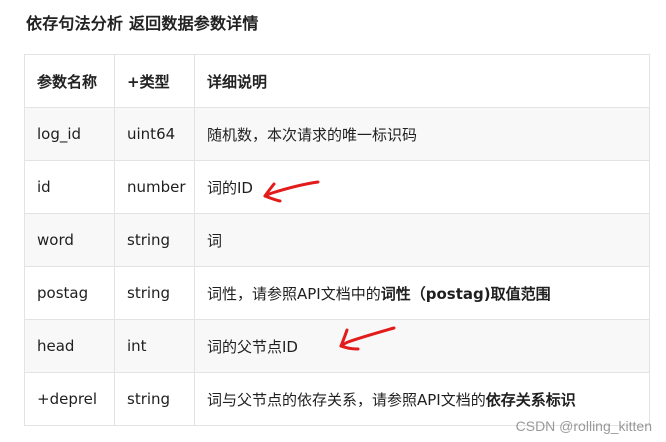 This screenshot has height=442, width=666. I want to click on table-row: log_id uint64 随机数，本次请求的唯一标识码, so click(337, 134).